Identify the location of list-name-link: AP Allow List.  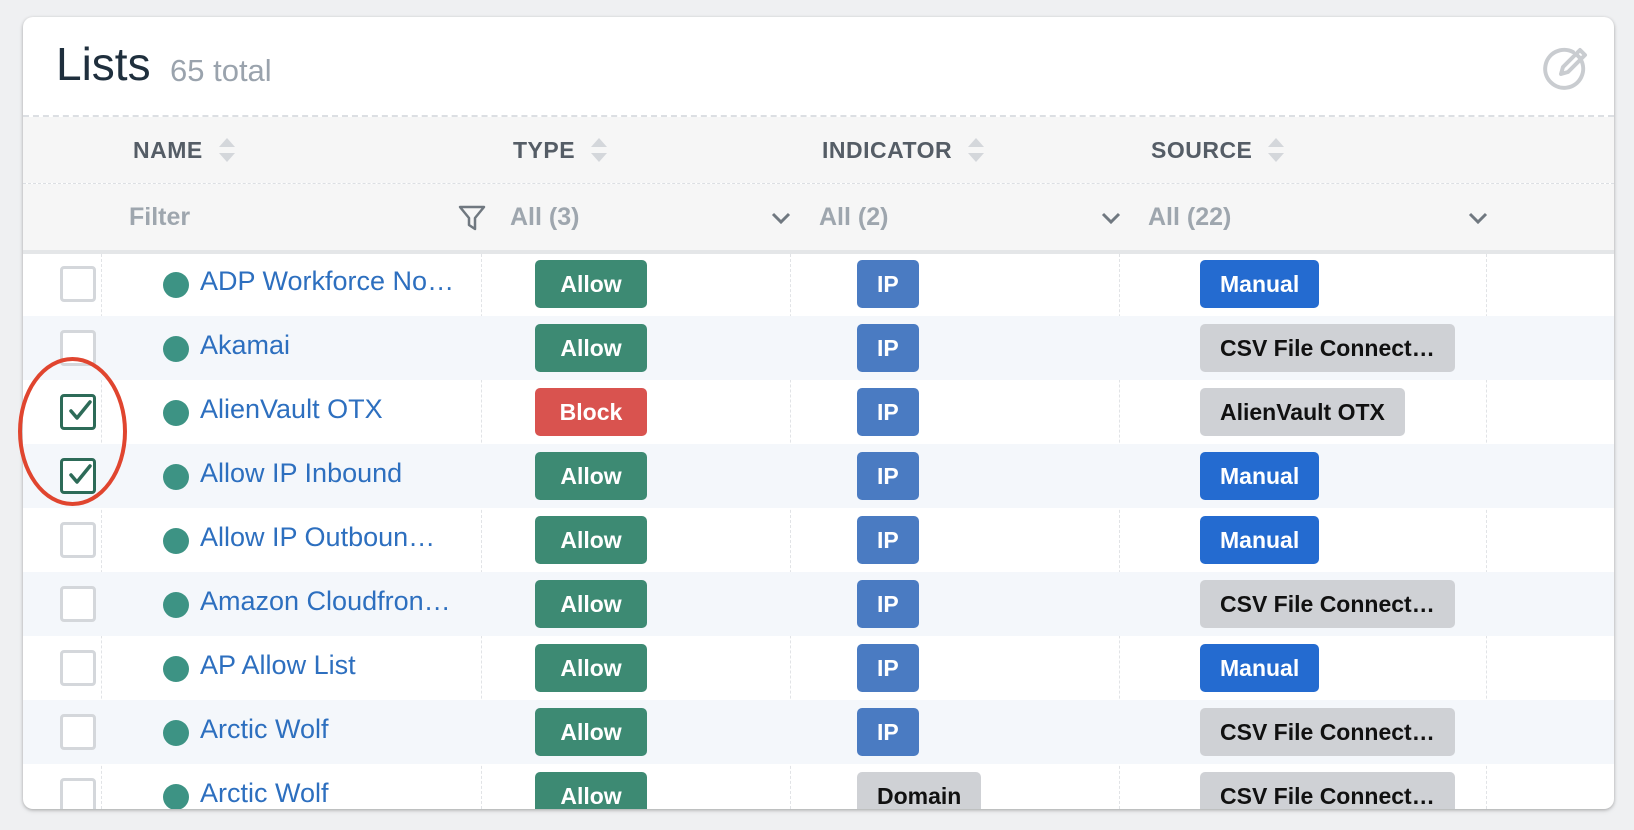
(278, 665).